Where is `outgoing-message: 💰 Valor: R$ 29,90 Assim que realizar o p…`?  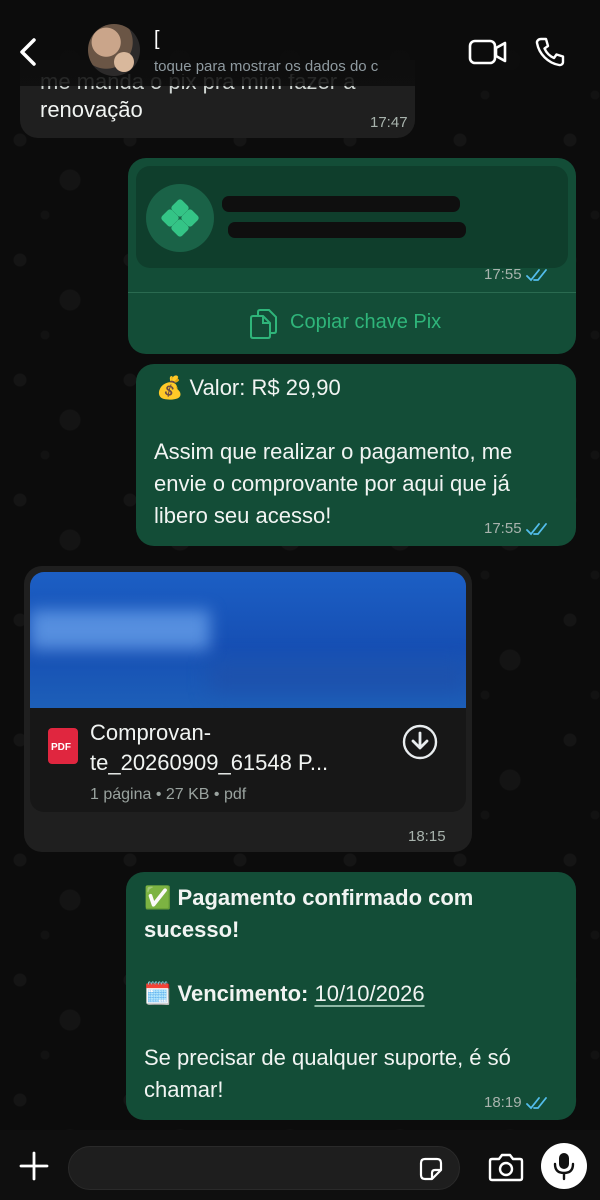
outgoing-message: 💰 Valor: R$ 29,90 Assim que realizar o p… is located at coordinates (356, 455).